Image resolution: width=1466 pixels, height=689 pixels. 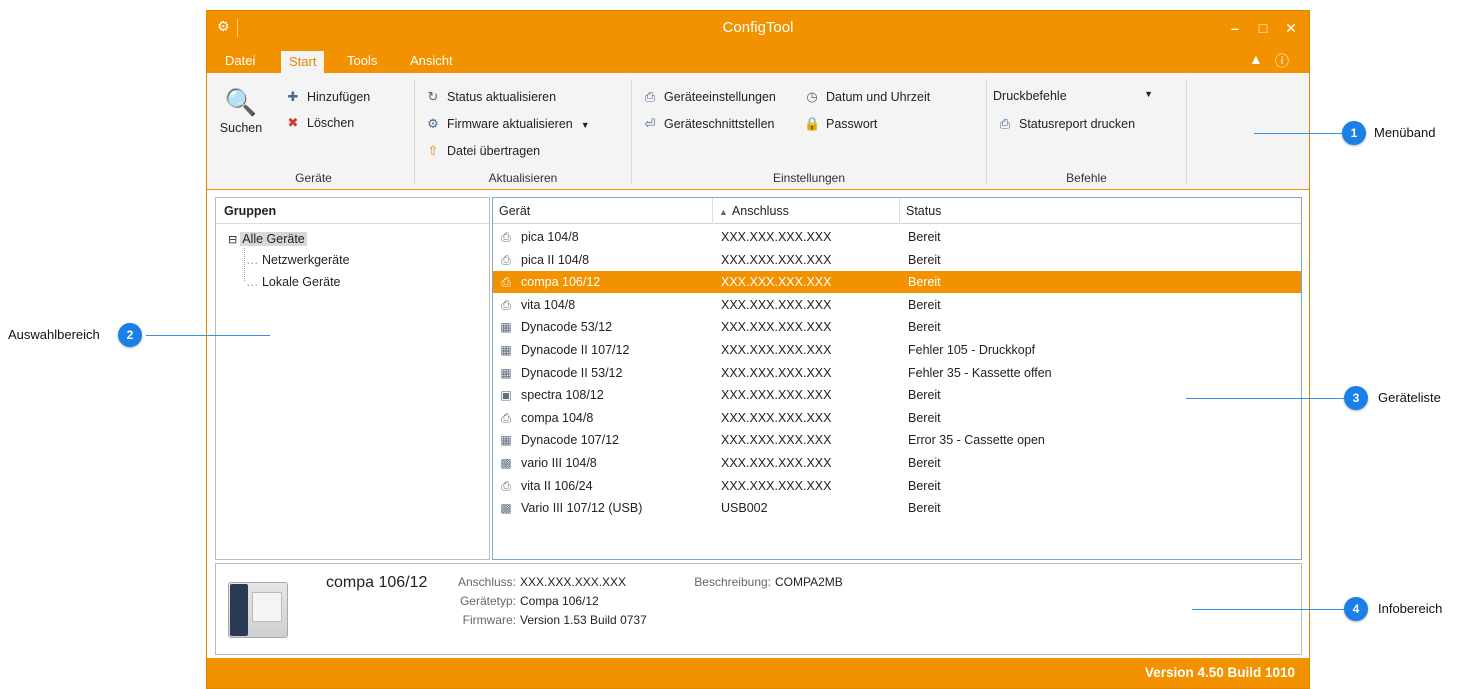 I want to click on device-name-cell: spectra 108/12, so click(x=562, y=395).